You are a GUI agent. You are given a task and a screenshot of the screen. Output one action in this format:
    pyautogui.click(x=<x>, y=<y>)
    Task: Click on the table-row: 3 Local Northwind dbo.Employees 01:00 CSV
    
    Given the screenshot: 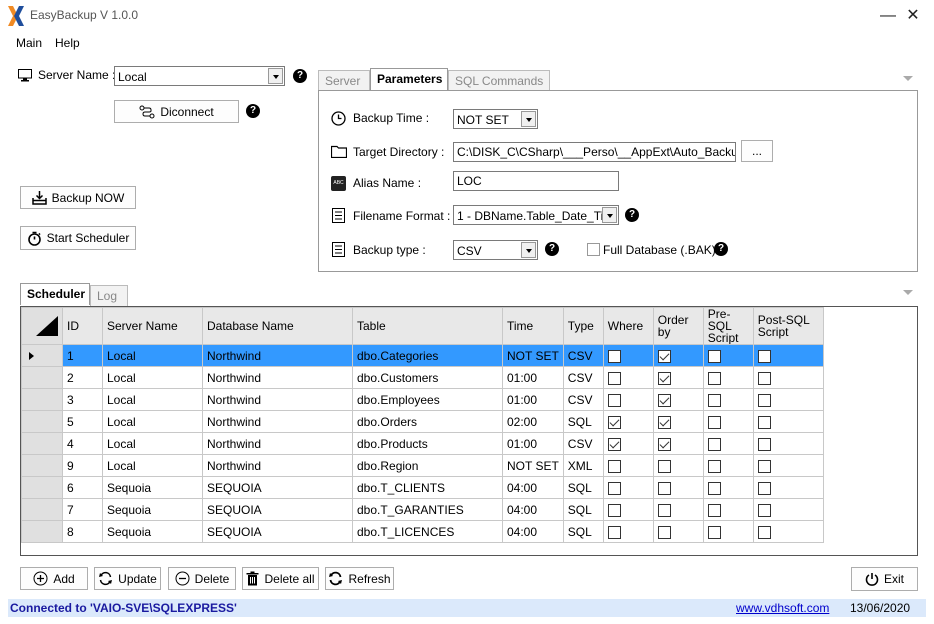 What is the action you would take?
    pyautogui.click(x=422, y=399)
    